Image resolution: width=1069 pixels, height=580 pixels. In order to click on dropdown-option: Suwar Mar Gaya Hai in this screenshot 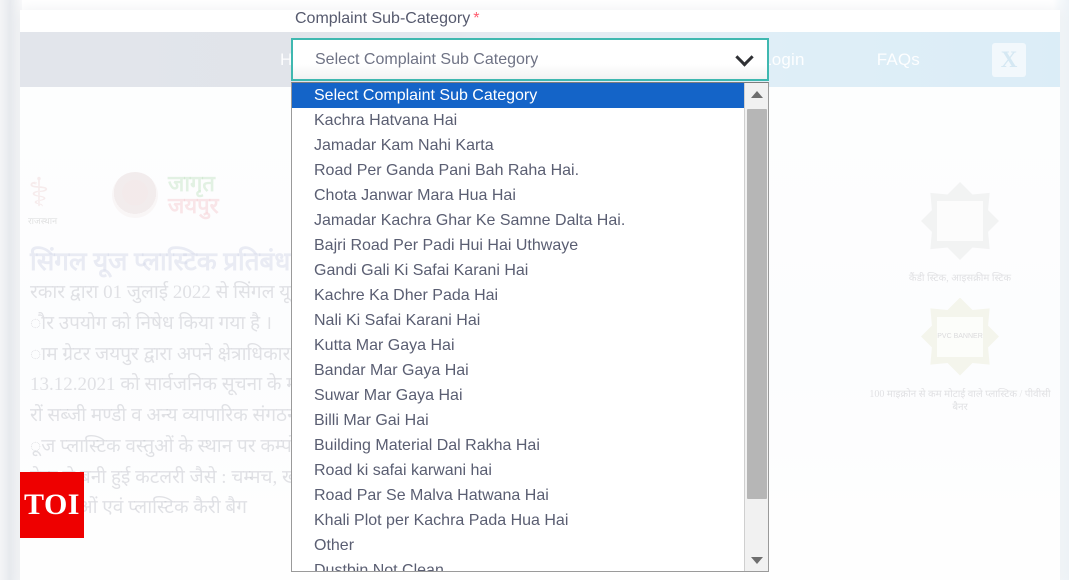, I will do `click(518, 395)`.